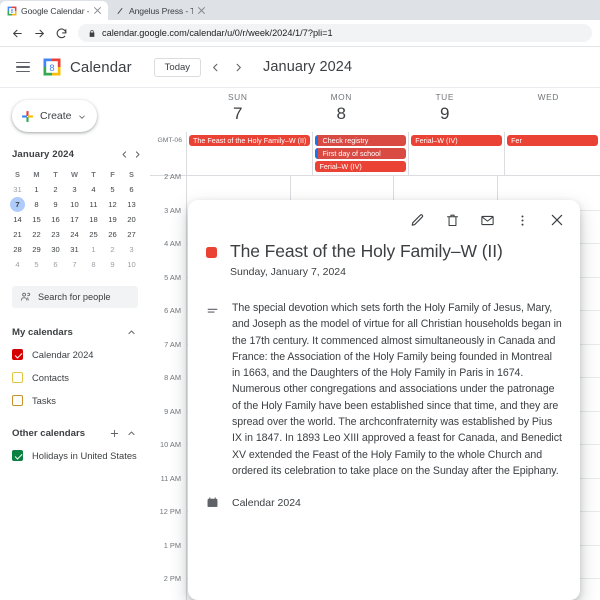 Image resolution: width=600 pixels, height=600 pixels. What do you see at coordinates (238, 110) in the screenshot?
I see `day-column-header: SUN 7` at bounding box center [238, 110].